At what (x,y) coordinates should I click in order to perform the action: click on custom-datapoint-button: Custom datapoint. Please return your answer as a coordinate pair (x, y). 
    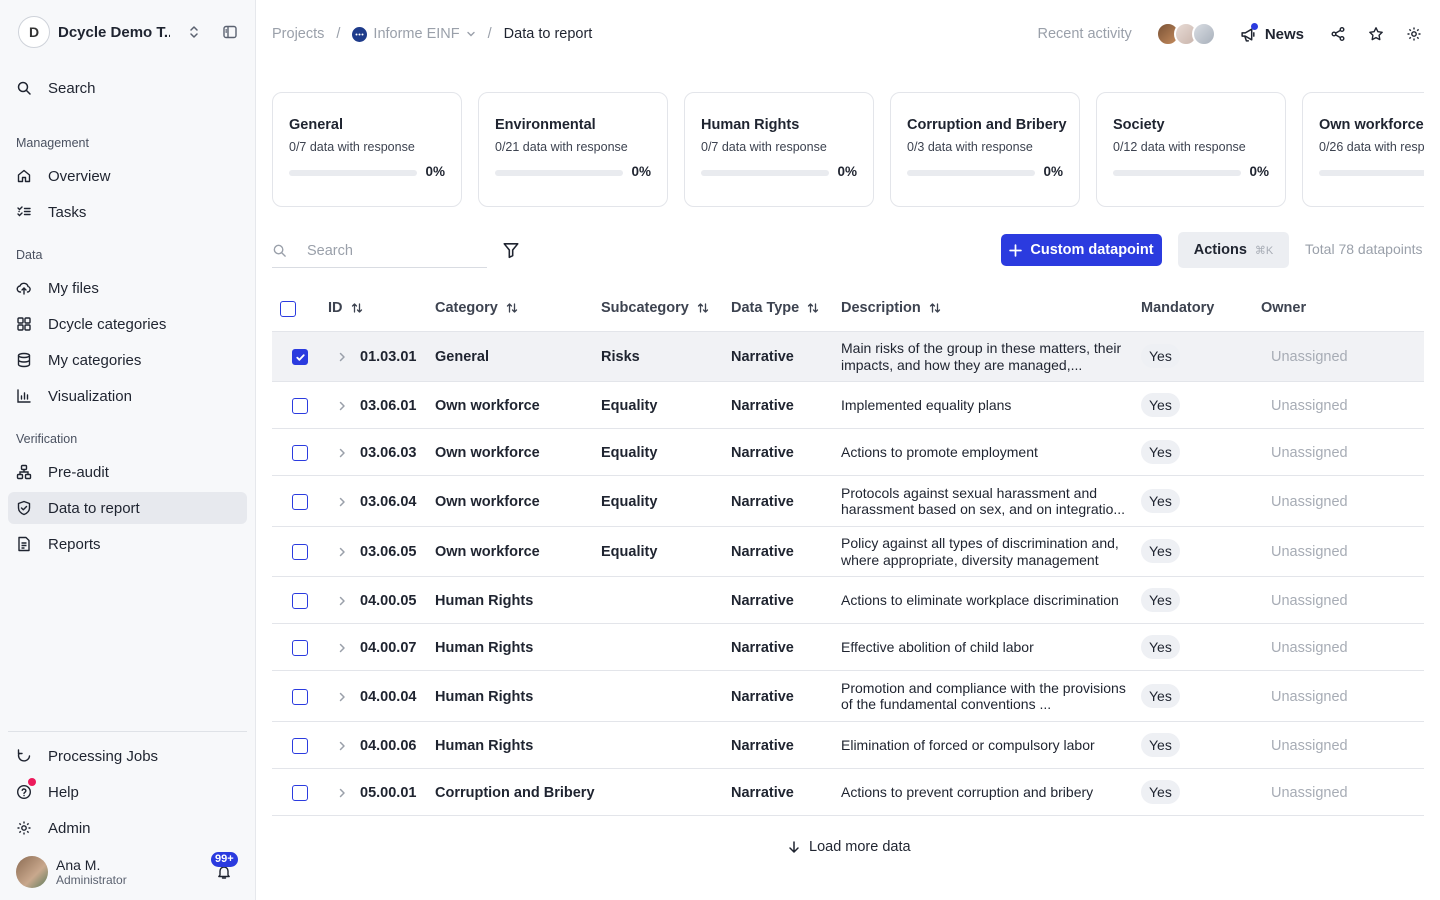
    Looking at the image, I should click on (1081, 250).